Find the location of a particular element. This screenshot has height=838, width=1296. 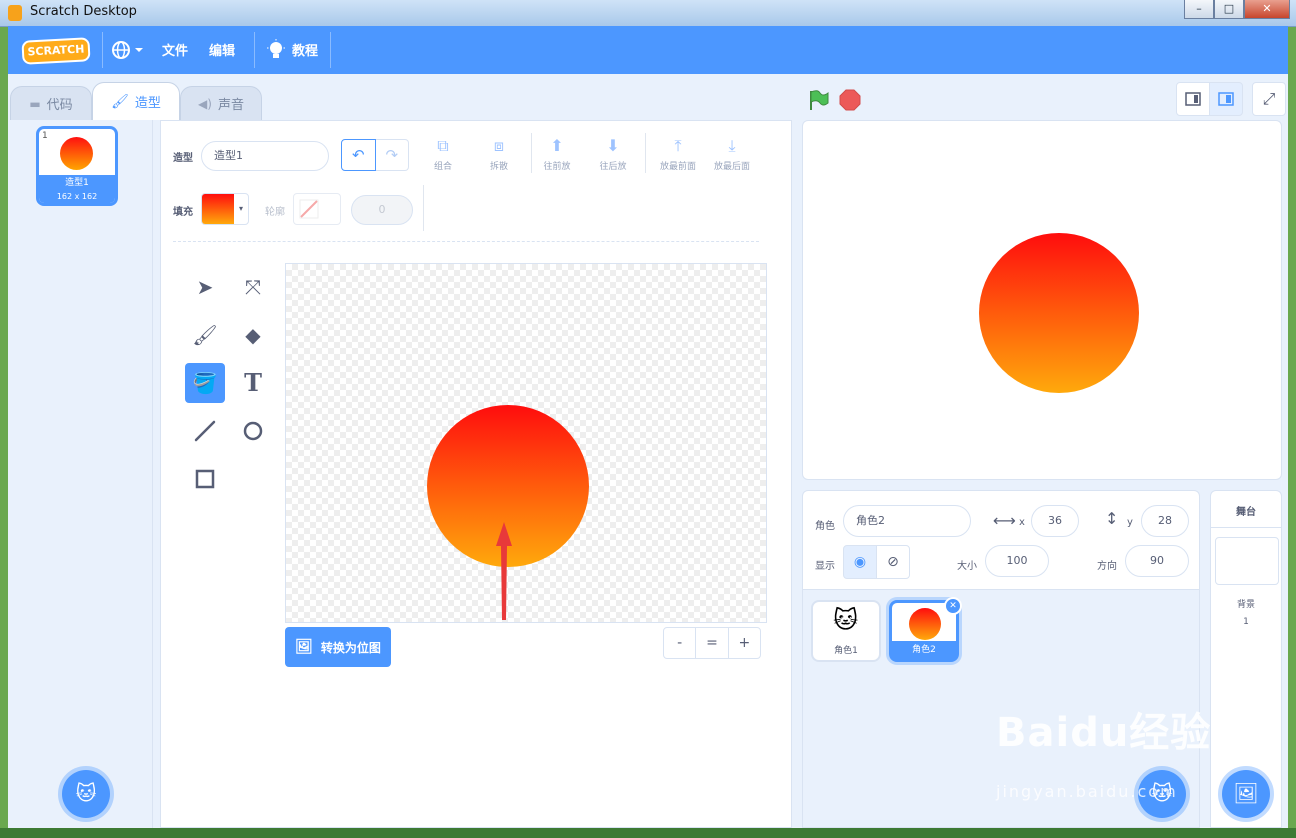

menu-divider is located at coordinates (254, 50).